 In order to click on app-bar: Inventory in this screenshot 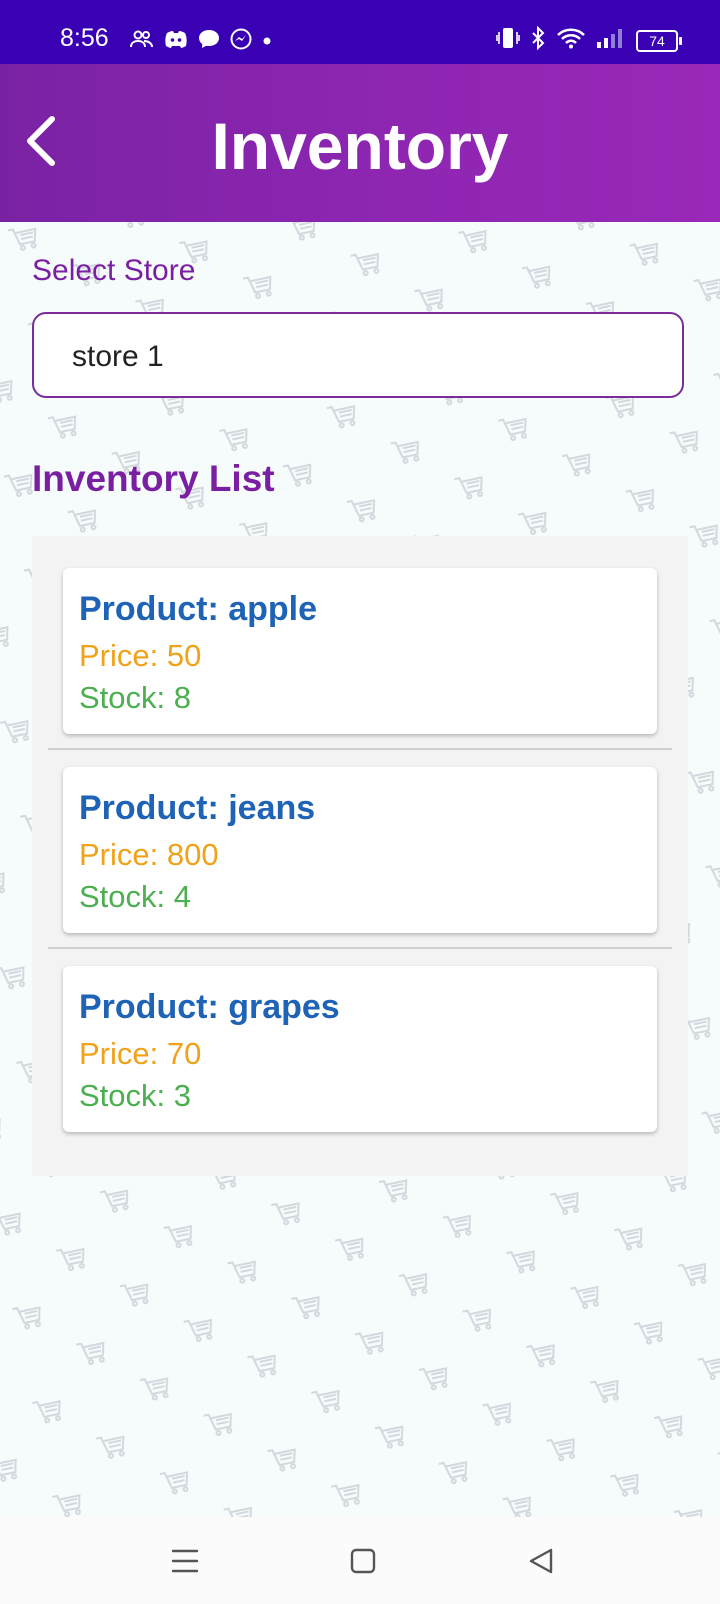, I will do `click(360, 143)`.